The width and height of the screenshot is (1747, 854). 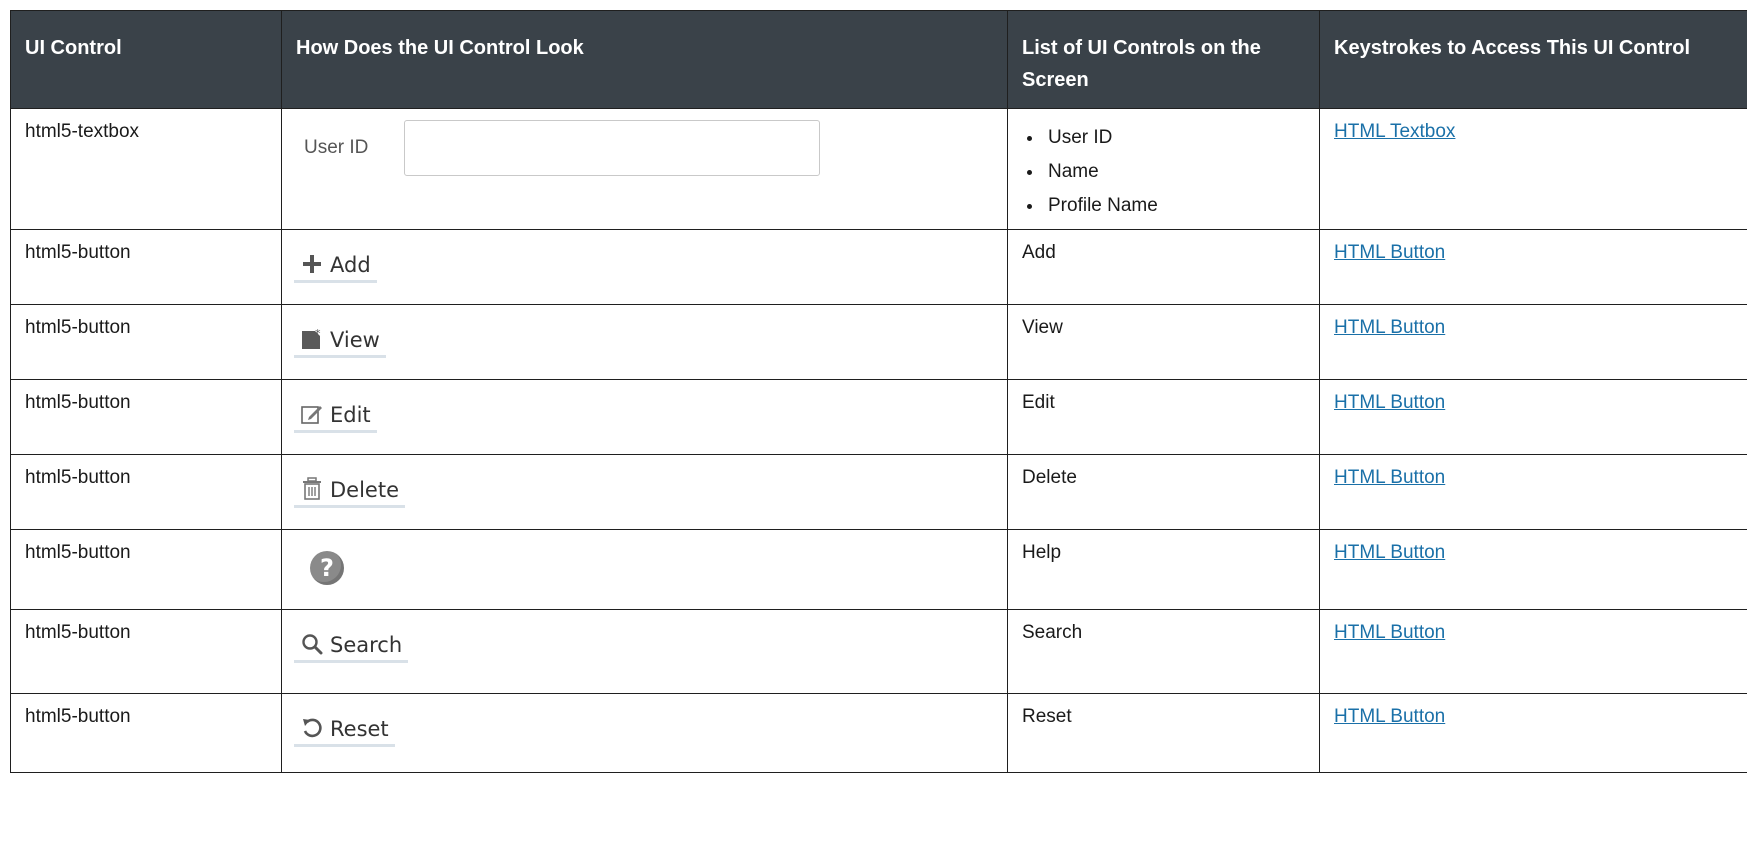 I want to click on add-button-sample: Add, so click(x=335, y=264).